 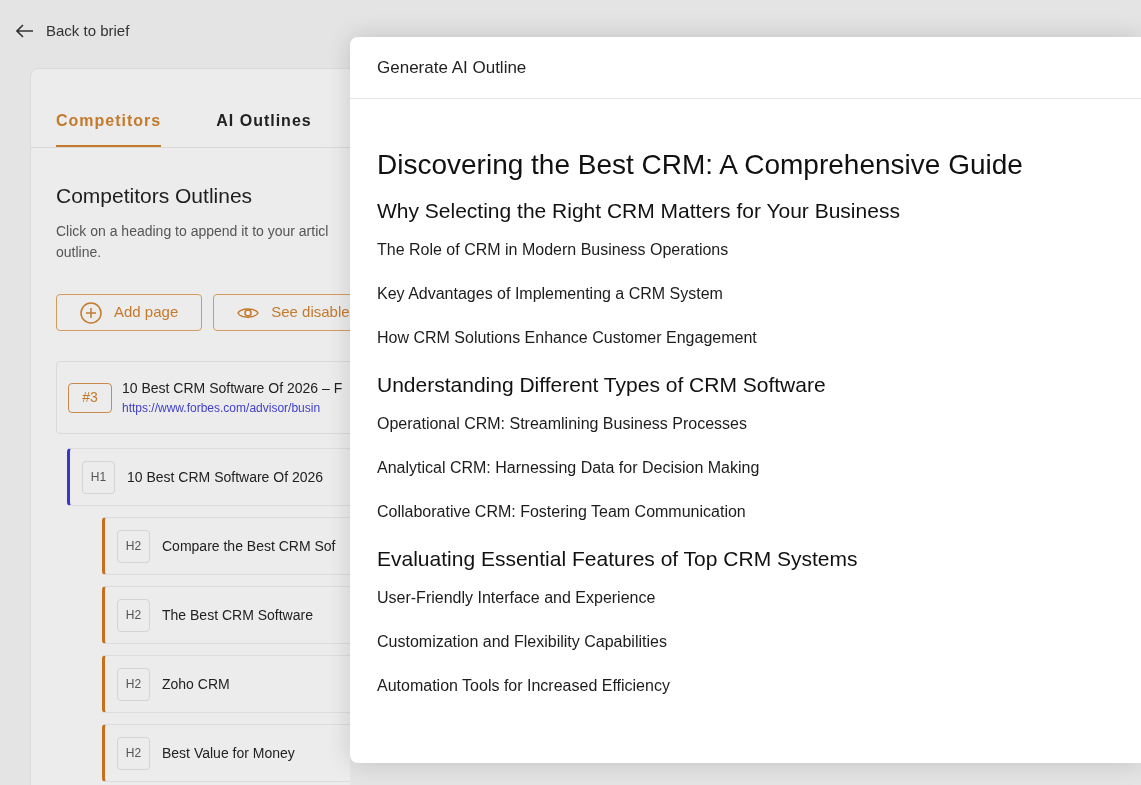 What do you see at coordinates (759, 250) in the screenshot?
I see `outline-heading: The Role of CRM in Modern Business Operations` at bounding box center [759, 250].